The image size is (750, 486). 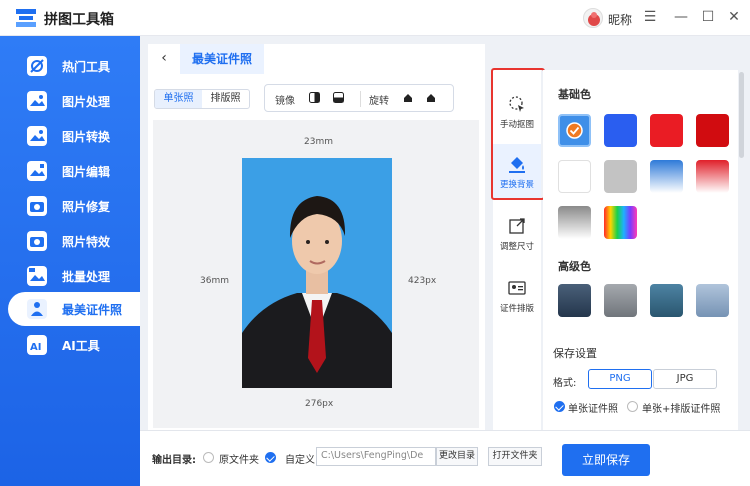 I want to click on single-plus-layout-radio, so click(x=632, y=406).